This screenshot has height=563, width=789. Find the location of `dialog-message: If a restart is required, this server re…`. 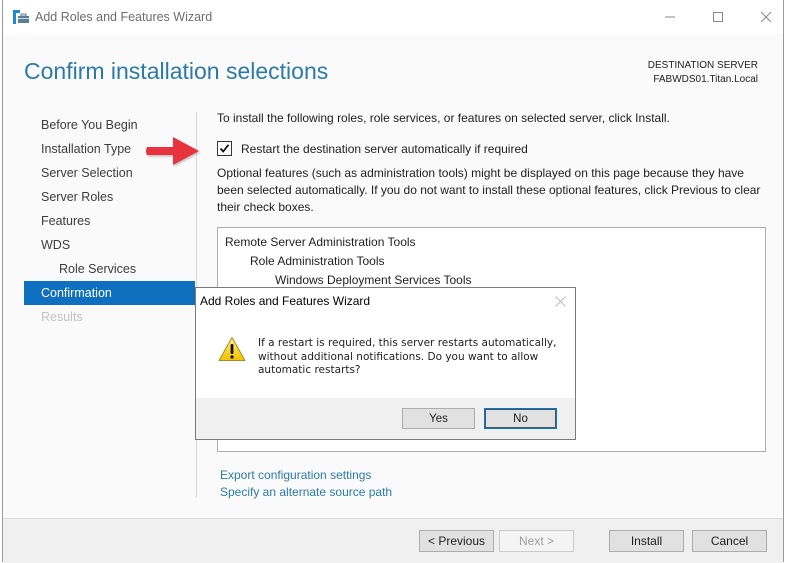

dialog-message: If a restart is required, this server re… is located at coordinates (407, 356).